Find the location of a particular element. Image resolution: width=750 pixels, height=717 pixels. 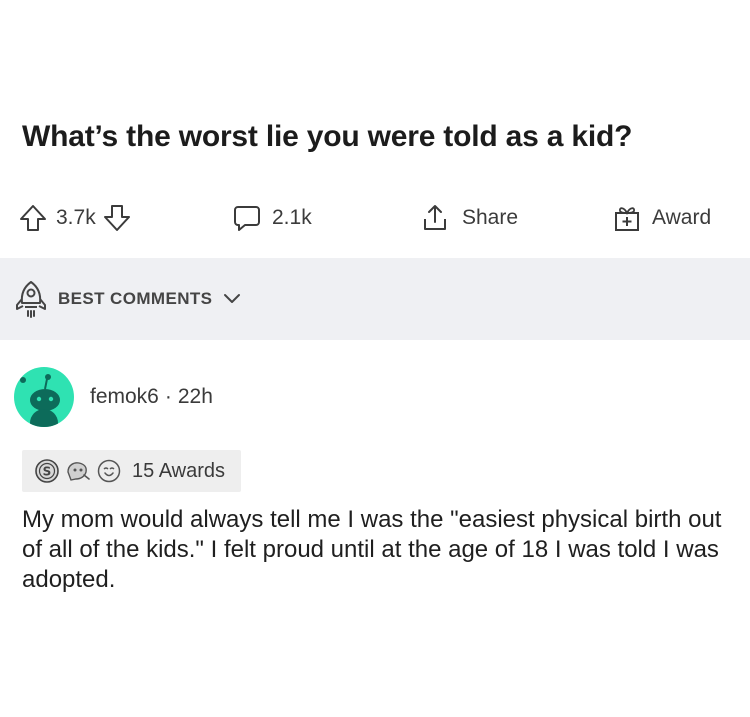

awards-pill: S 15 Awards is located at coordinates (132, 471).